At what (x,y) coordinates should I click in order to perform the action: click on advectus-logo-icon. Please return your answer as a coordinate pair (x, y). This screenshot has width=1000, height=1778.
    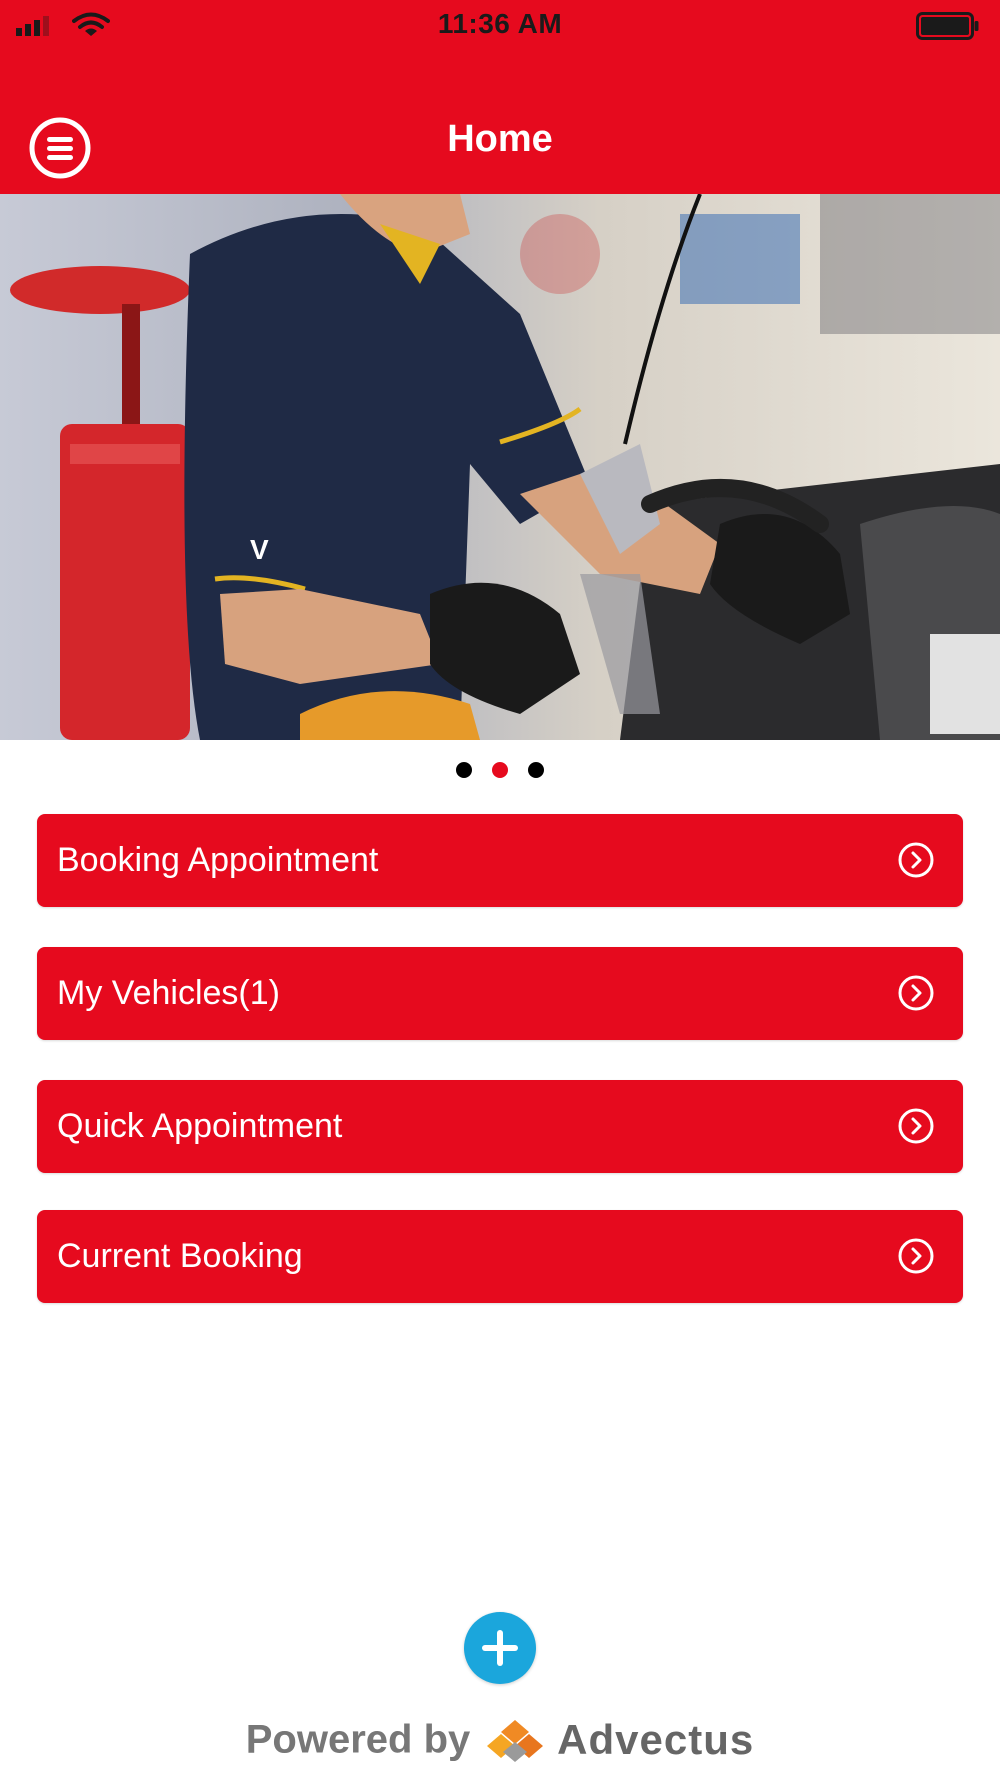
    Looking at the image, I should click on (514, 1741).